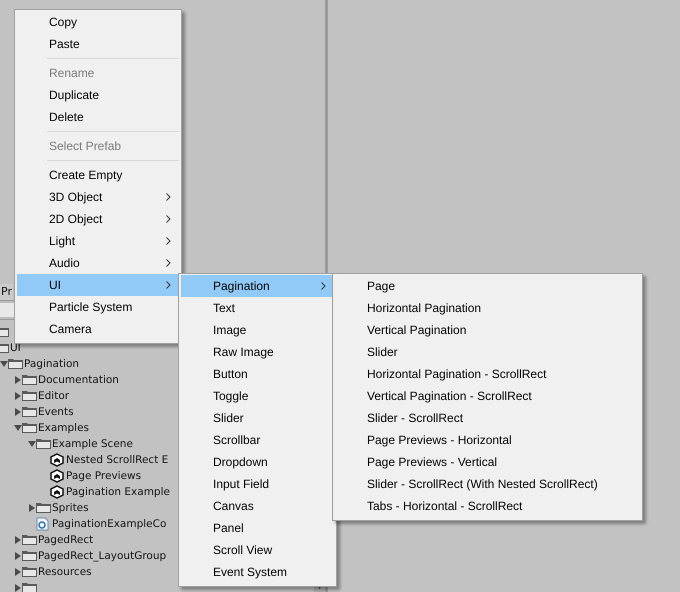 This screenshot has width=680, height=592. What do you see at coordinates (98, 219) in the screenshot?
I see `menu-item: 2D Object` at bounding box center [98, 219].